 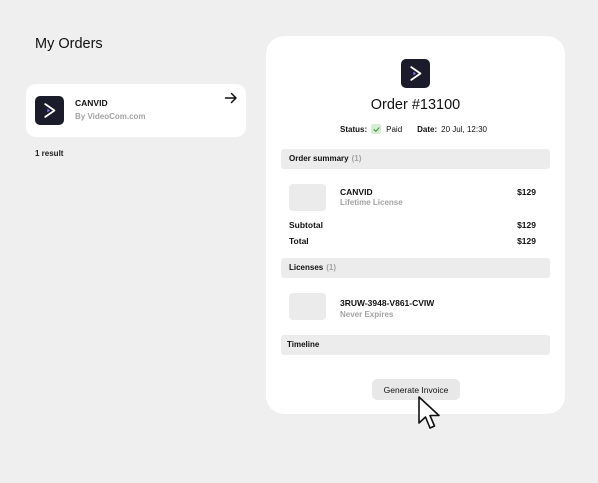 What do you see at coordinates (415, 105) in the screenshot?
I see `order-title: Order #13100` at bounding box center [415, 105].